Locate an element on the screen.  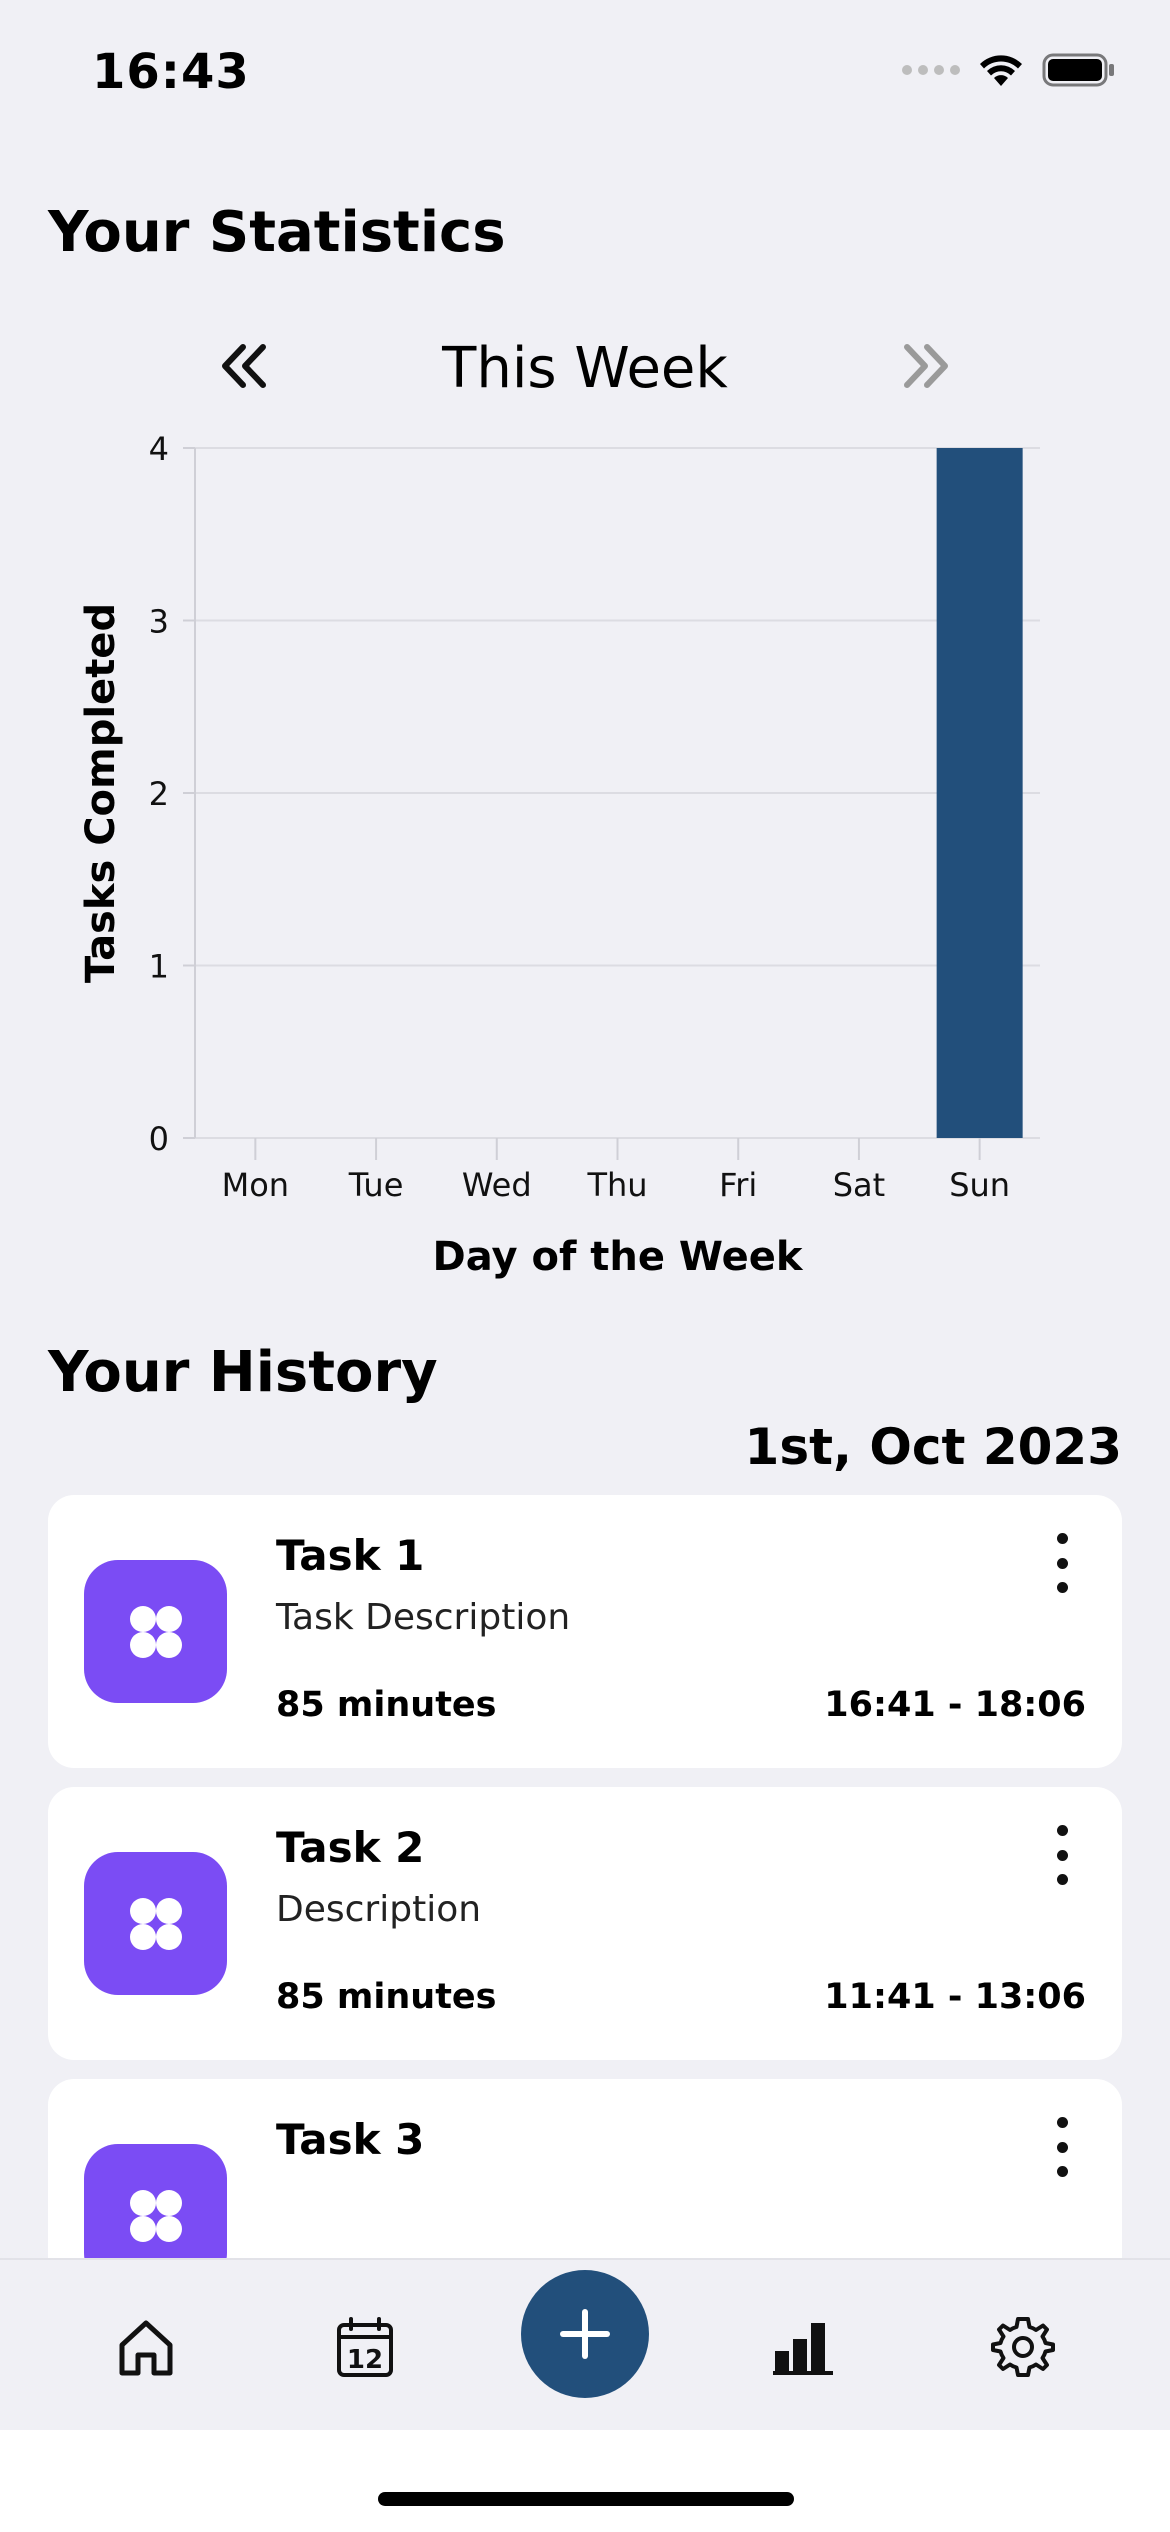
tab-home is located at coordinates (146, 2347).